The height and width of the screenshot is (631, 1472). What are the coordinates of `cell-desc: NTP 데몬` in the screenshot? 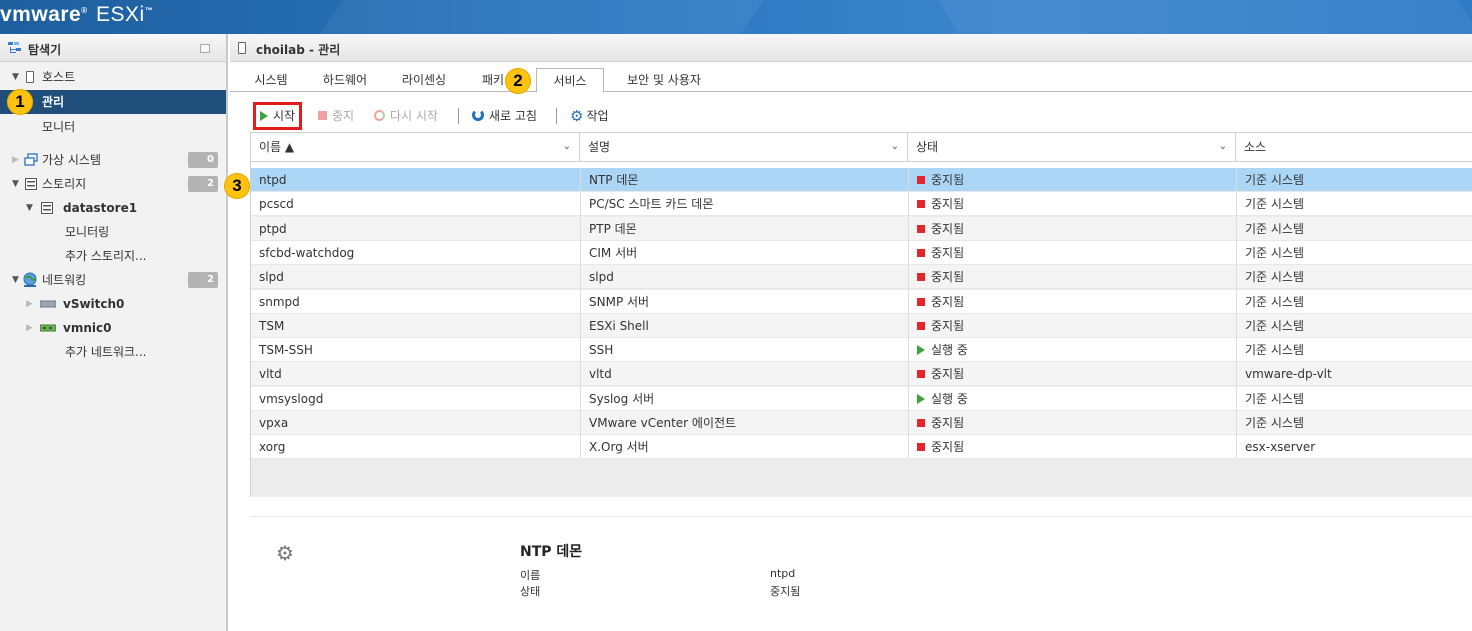 It's located at (745, 180).